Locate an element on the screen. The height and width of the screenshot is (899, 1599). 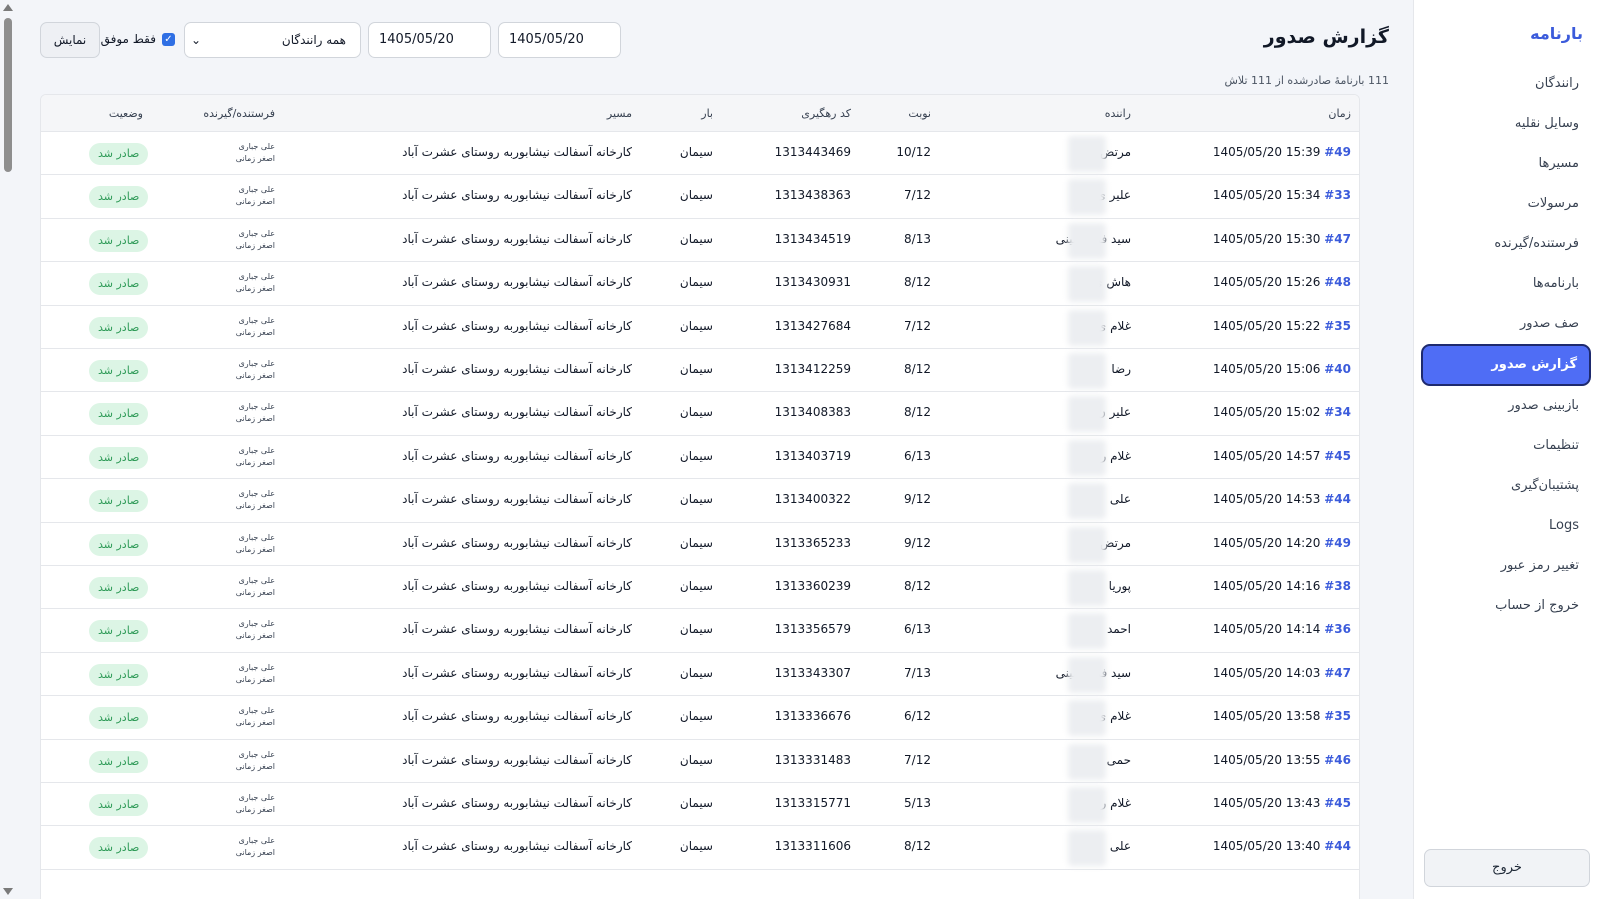
report-summary: 111 بارنامهٔ صادرشده از 111 تلاش is located at coordinates (1306, 80).